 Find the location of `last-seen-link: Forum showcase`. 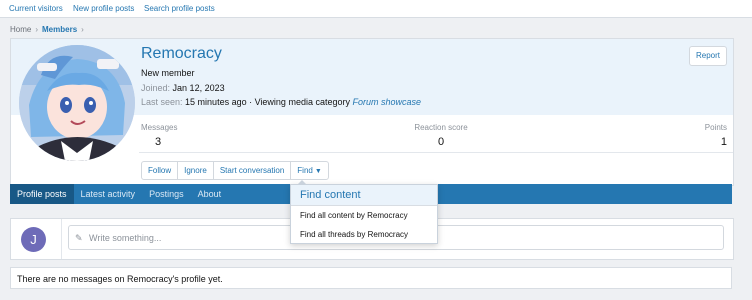

last-seen-link: Forum showcase is located at coordinates (387, 102).